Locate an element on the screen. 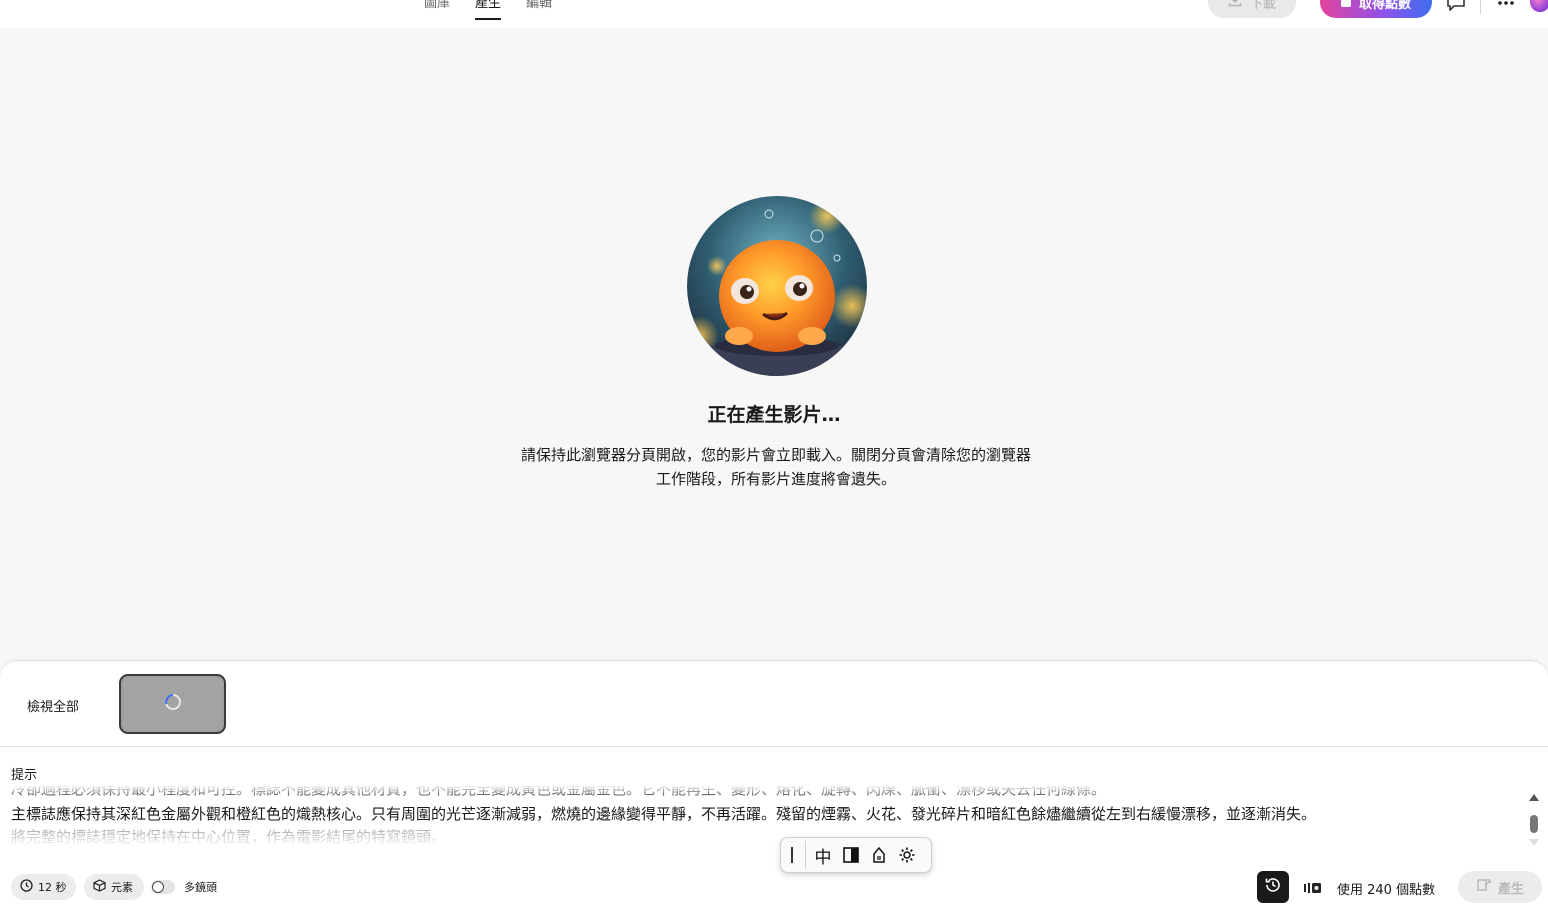 The height and width of the screenshot is (911, 1548). panel-divider is located at coordinates (774, 746).